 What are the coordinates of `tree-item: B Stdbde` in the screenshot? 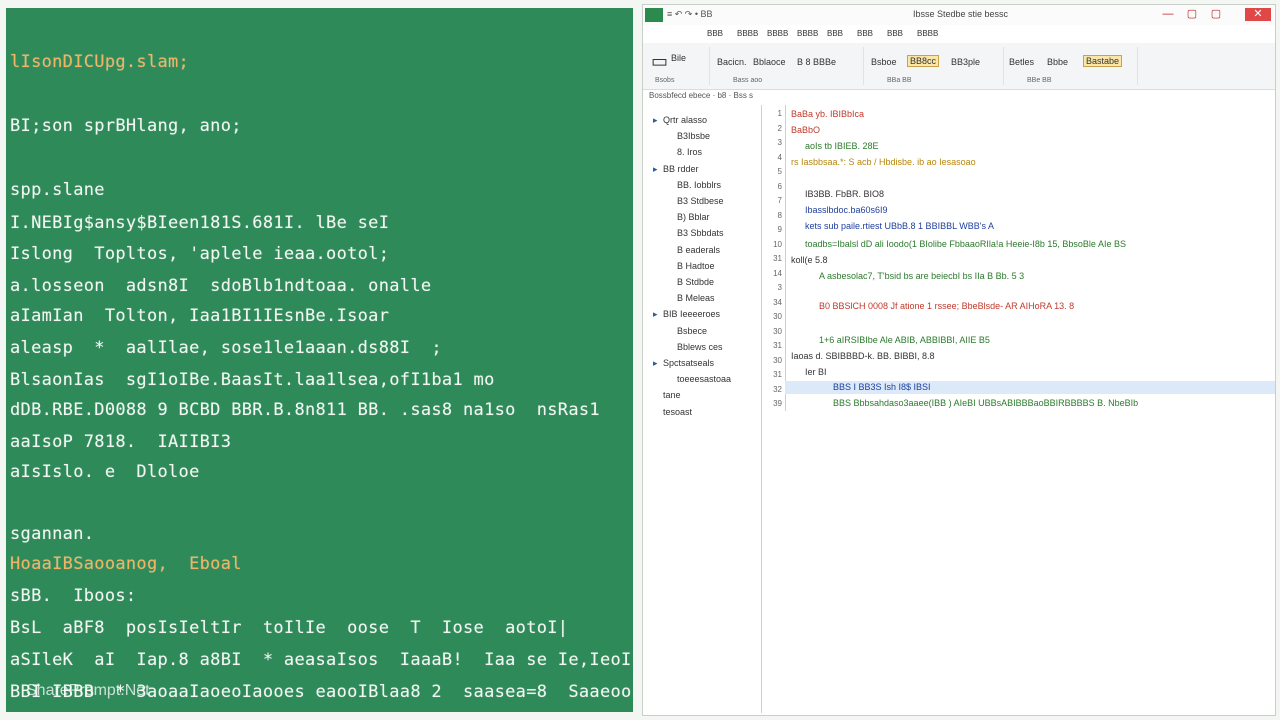 It's located at (690, 282).